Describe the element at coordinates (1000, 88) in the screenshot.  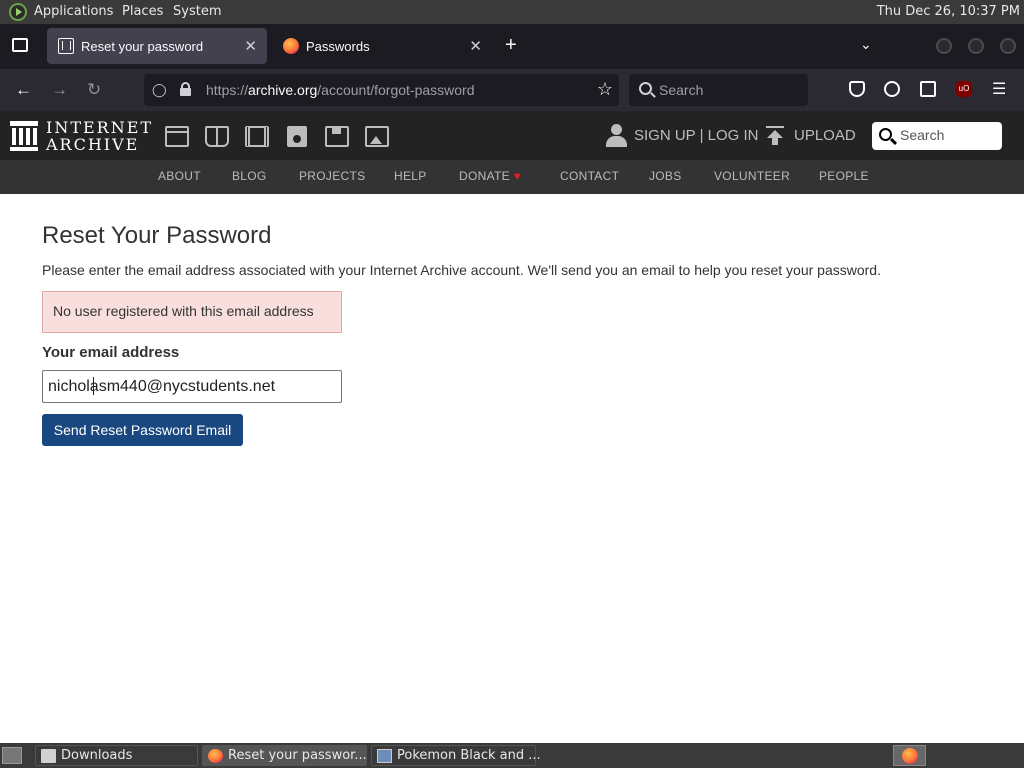
I see `hamburger-menu-icon: ☰` at that location.